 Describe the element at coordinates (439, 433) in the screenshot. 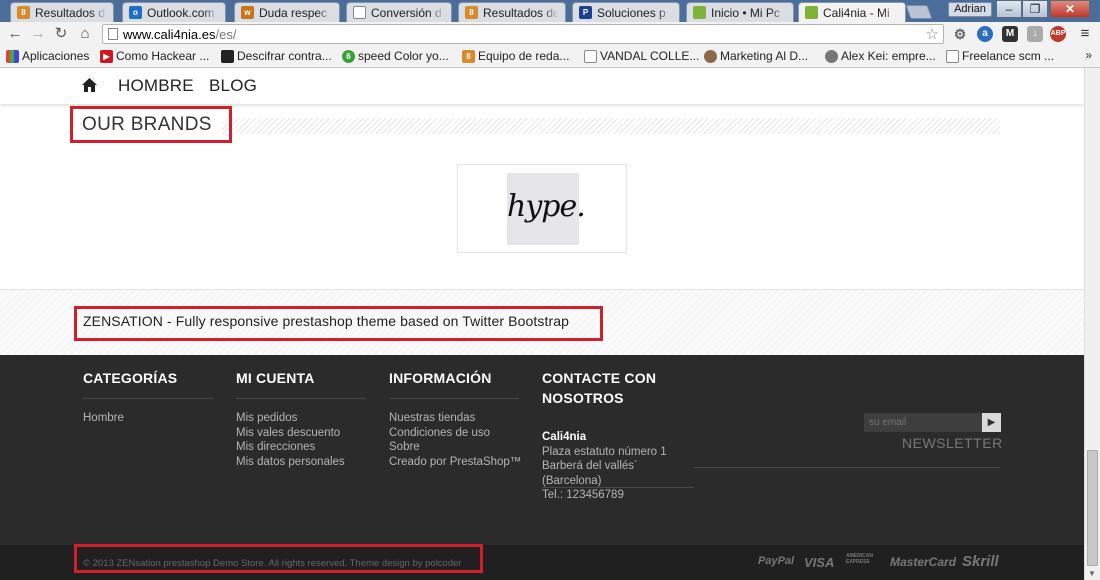

I see `footer-link: Condiciones de uso` at that location.